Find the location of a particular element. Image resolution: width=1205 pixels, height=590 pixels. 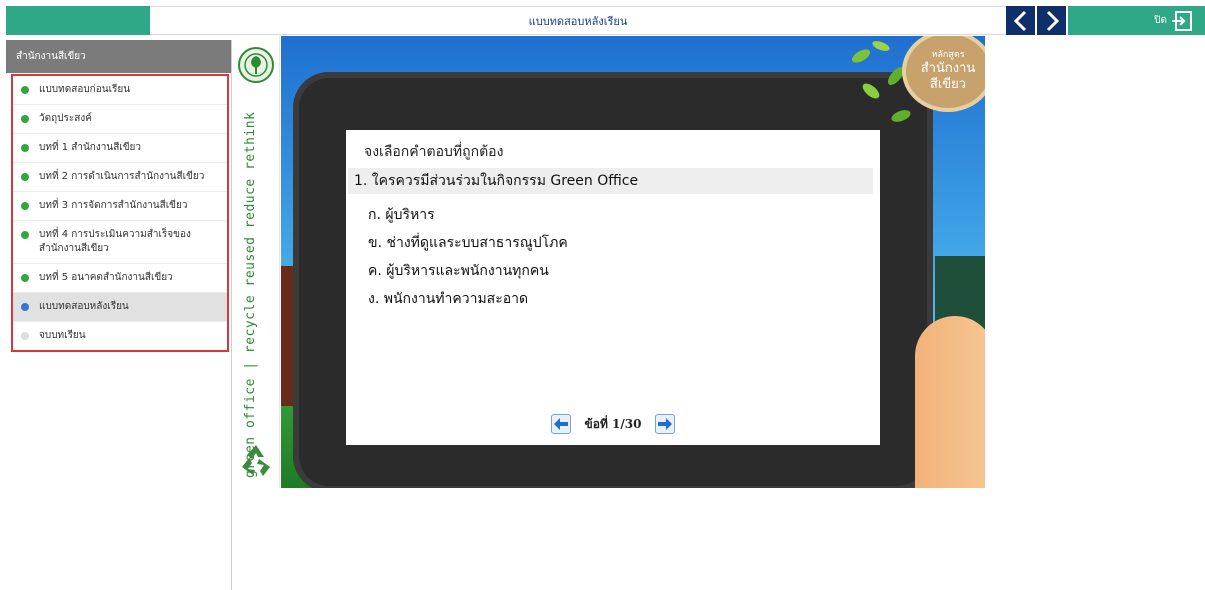

previous-question-button is located at coordinates (560, 424).